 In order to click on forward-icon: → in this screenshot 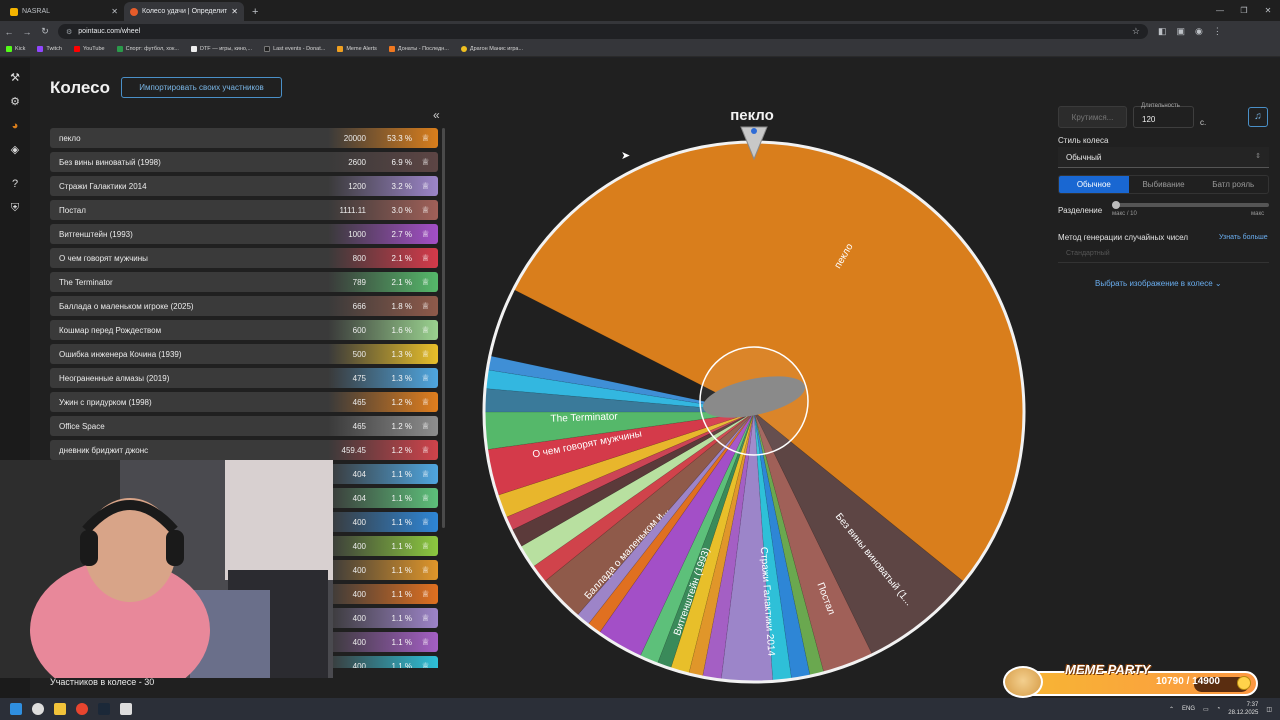, I will do `click(27, 32)`.